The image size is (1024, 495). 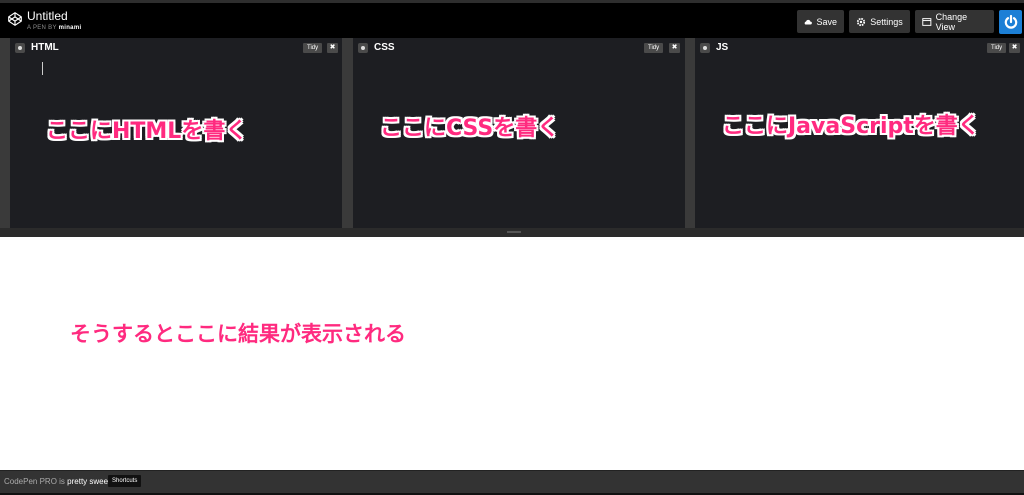 I want to click on resize-grip, so click(x=514, y=232).